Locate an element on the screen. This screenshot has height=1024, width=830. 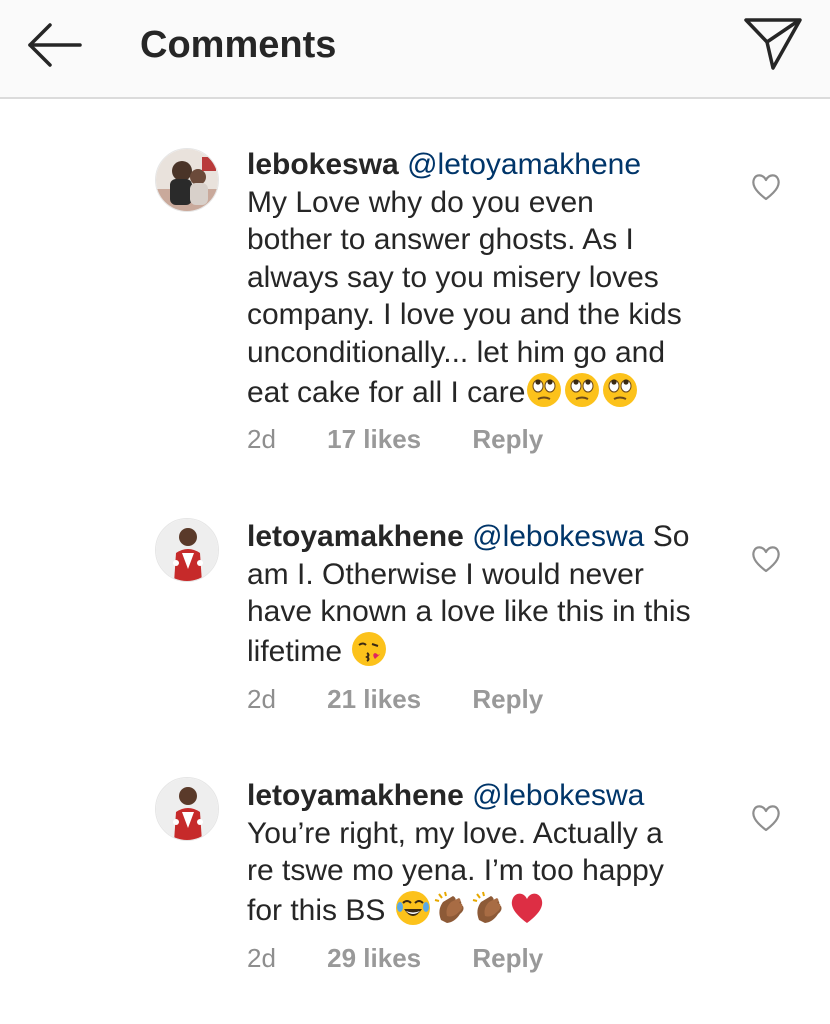
comment-text-line: So is located at coordinates (671, 536).